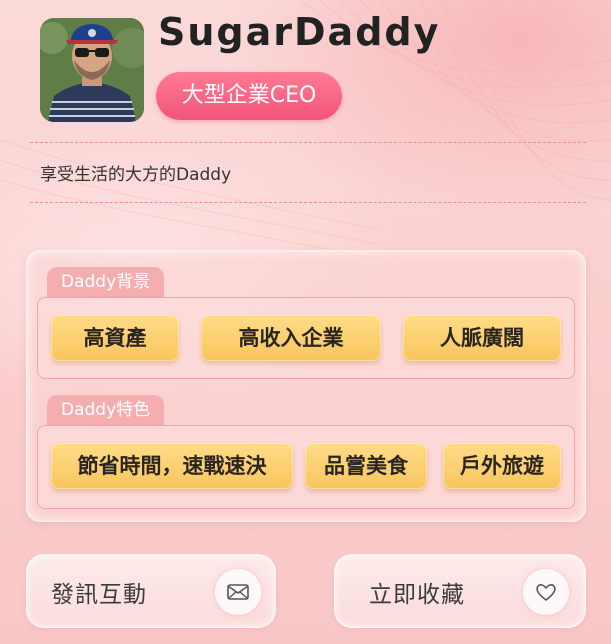 Image resolution: width=611 pixels, height=644 pixels. I want to click on message-button: 發訊互動, so click(151, 591).